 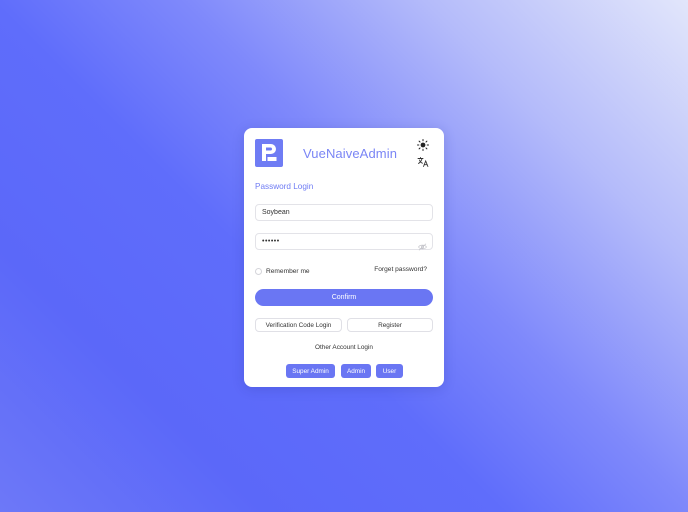 I want to click on brand-logo-icon, so click(x=269, y=153).